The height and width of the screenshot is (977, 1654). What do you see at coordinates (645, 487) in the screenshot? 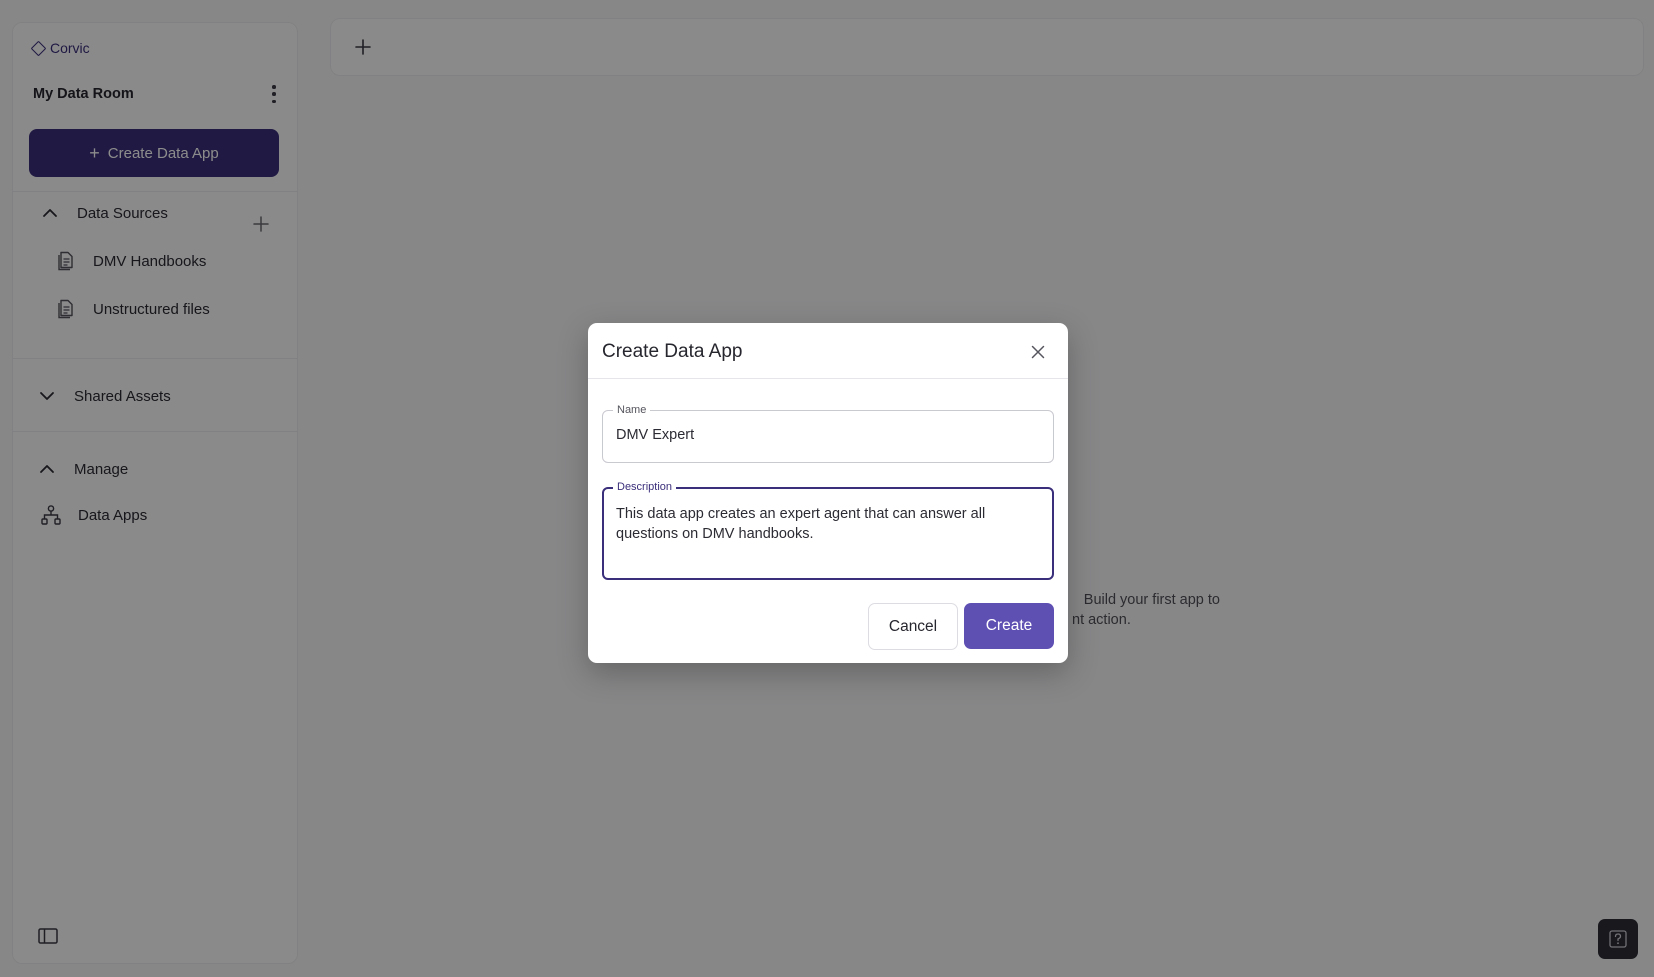
I see `description-label: Description` at bounding box center [645, 487].